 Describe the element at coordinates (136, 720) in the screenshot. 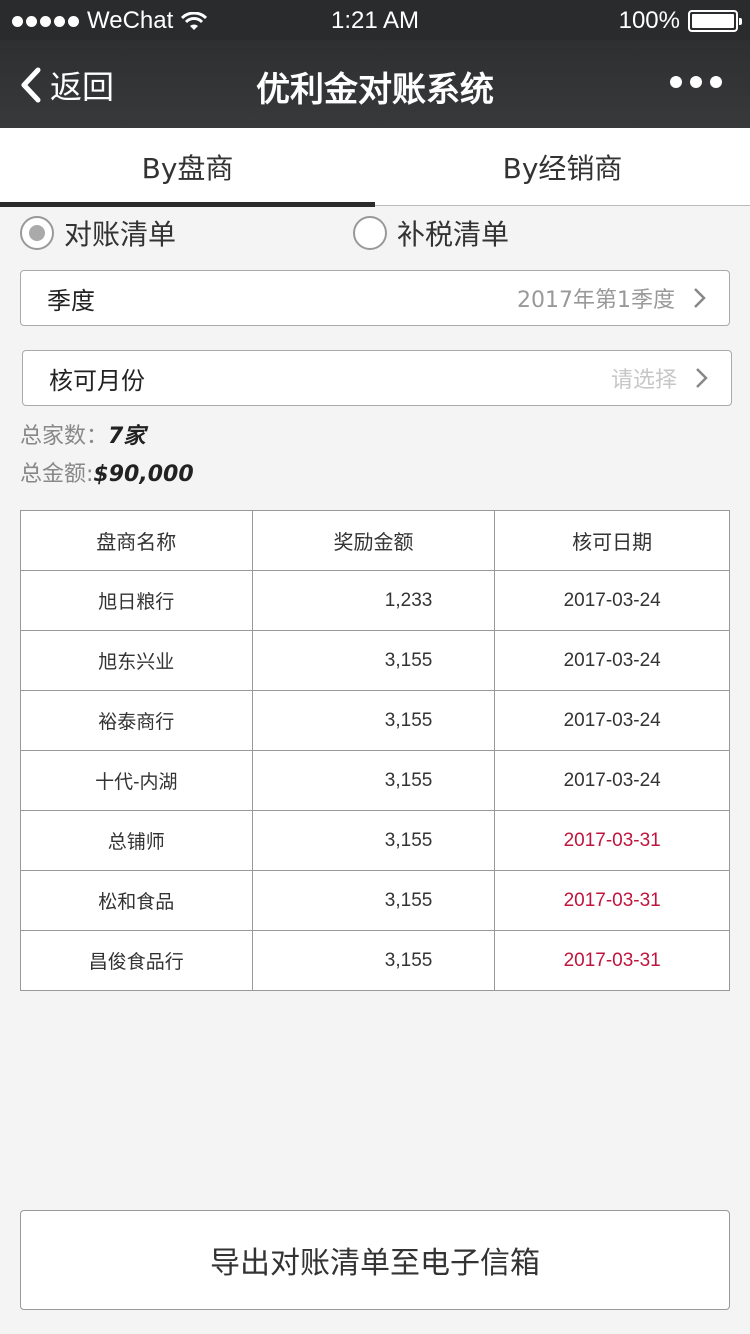

I see `cell-name: 裕泰商行` at that location.